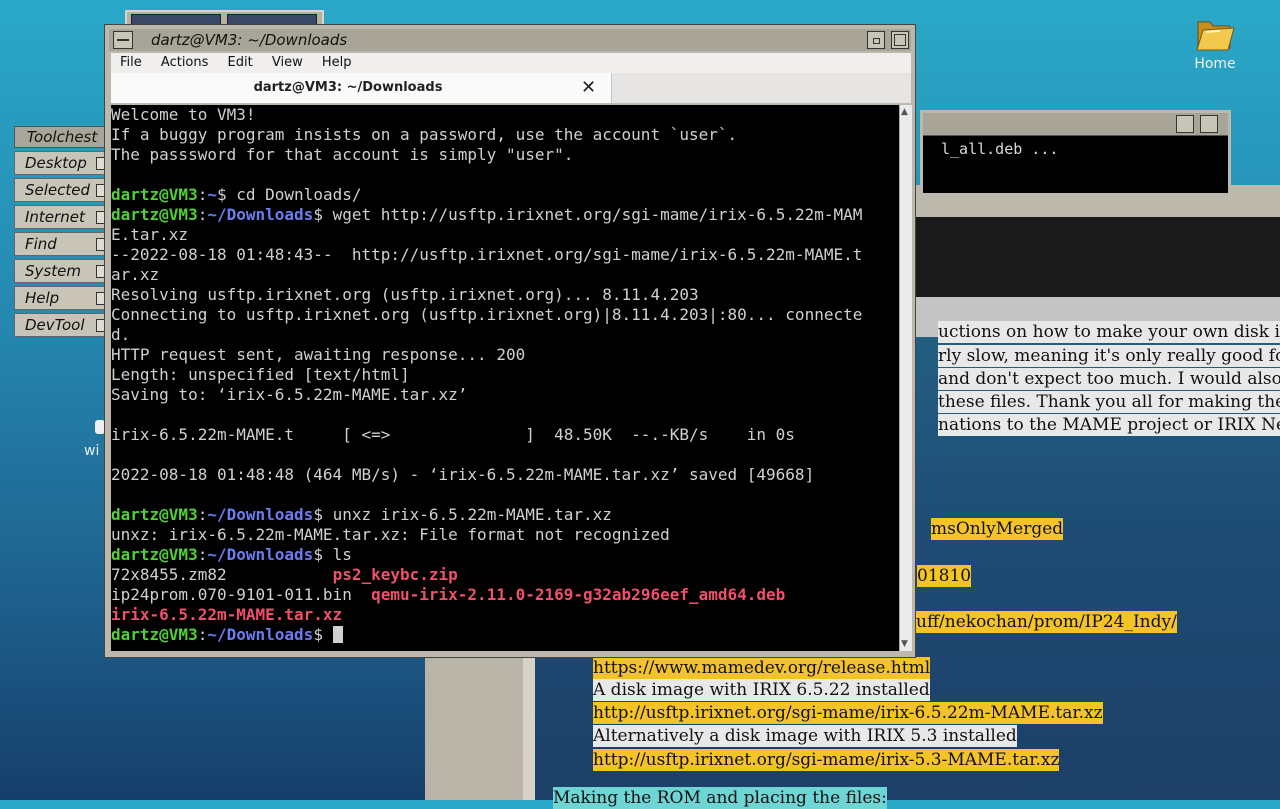  I want to click on toolchest-item-devtool: DevTool, so click(62, 325).